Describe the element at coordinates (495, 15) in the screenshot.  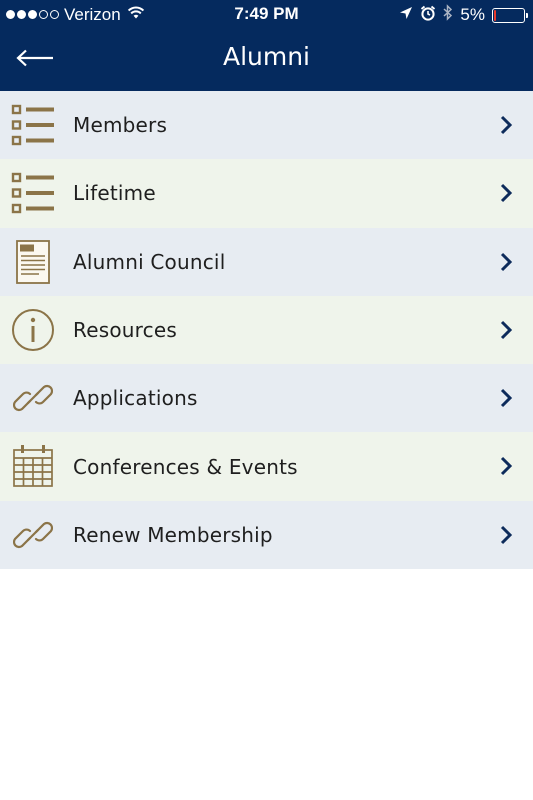
I see `battery-level-fill` at that location.